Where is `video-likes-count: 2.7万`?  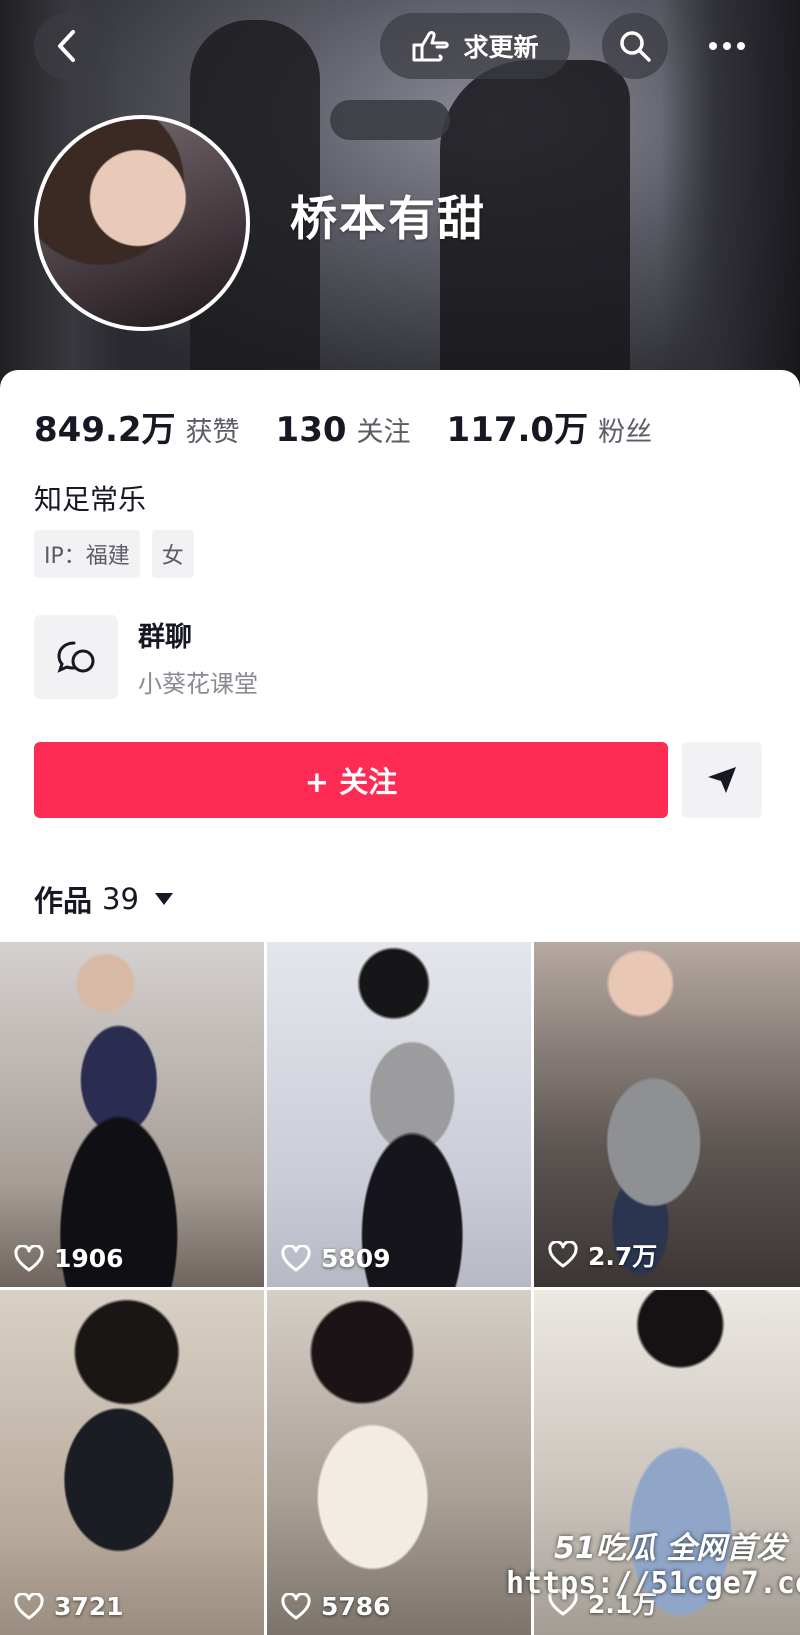
video-likes-count: 2.7万 is located at coordinates (623, 1256).